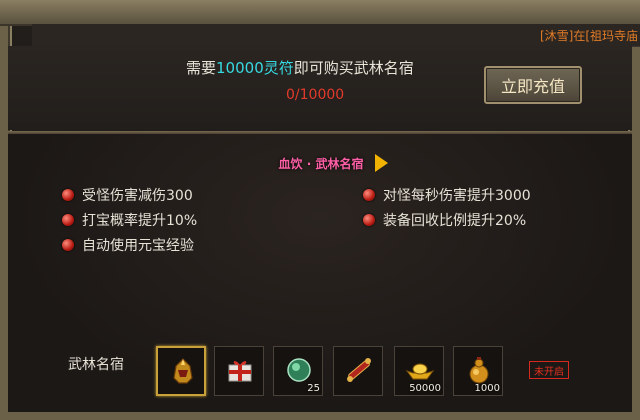 This screenshot has height=420, width=640. I want to click on title-banner-text: 血饮 · 武林名宿, so click(321, 163).